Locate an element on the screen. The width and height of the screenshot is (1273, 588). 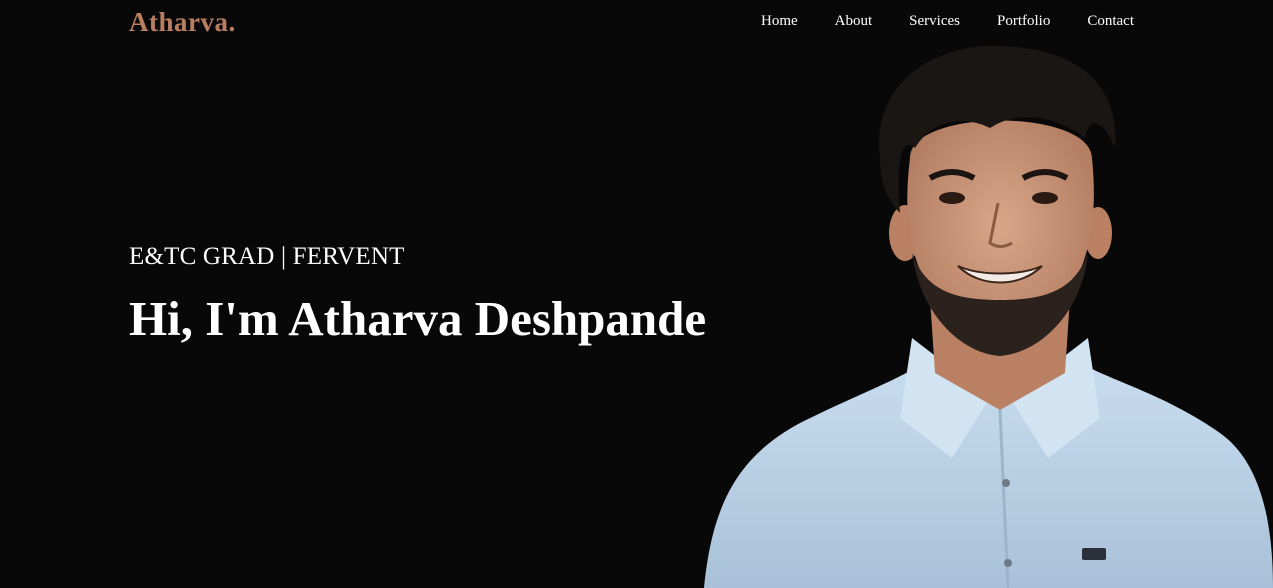
nav-about: About is located at coordinates (854, 21).